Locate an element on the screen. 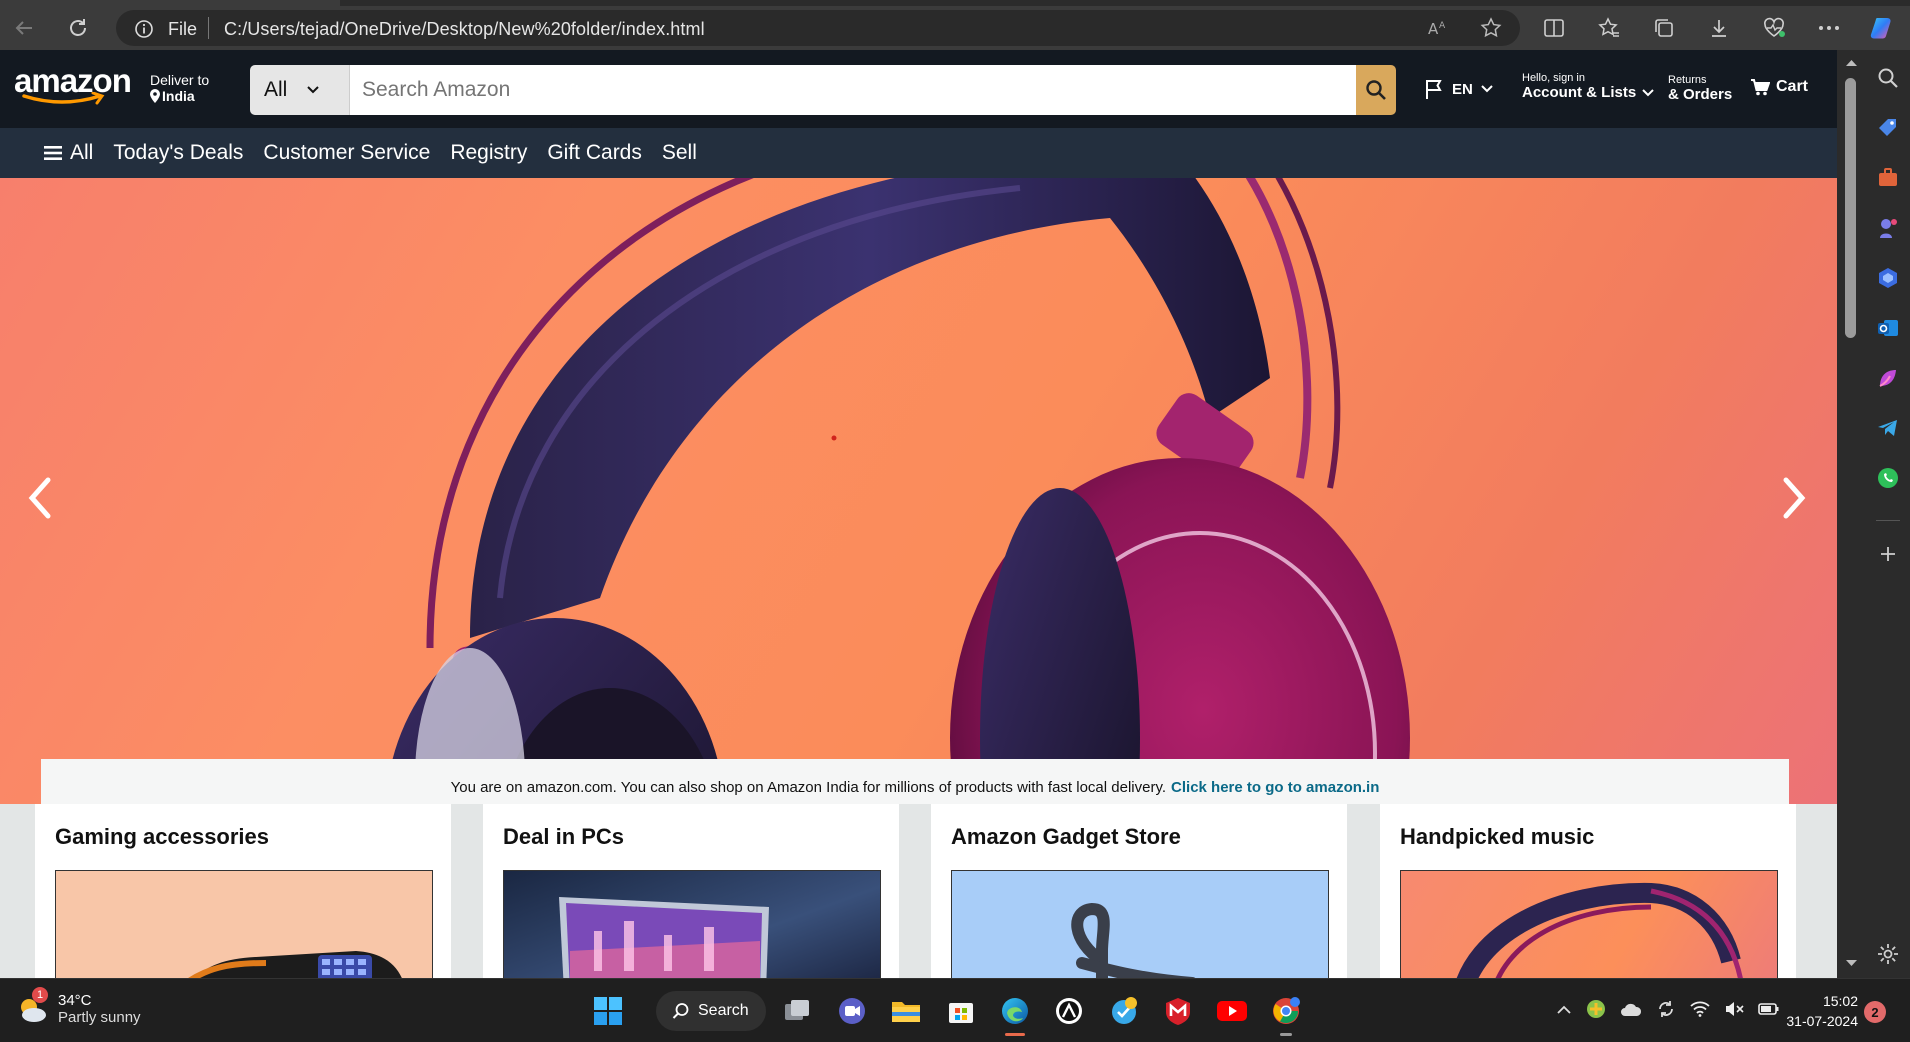 This screenshot has width=1910, height=1042. collections-icon is located at coordinates (1664, 28).